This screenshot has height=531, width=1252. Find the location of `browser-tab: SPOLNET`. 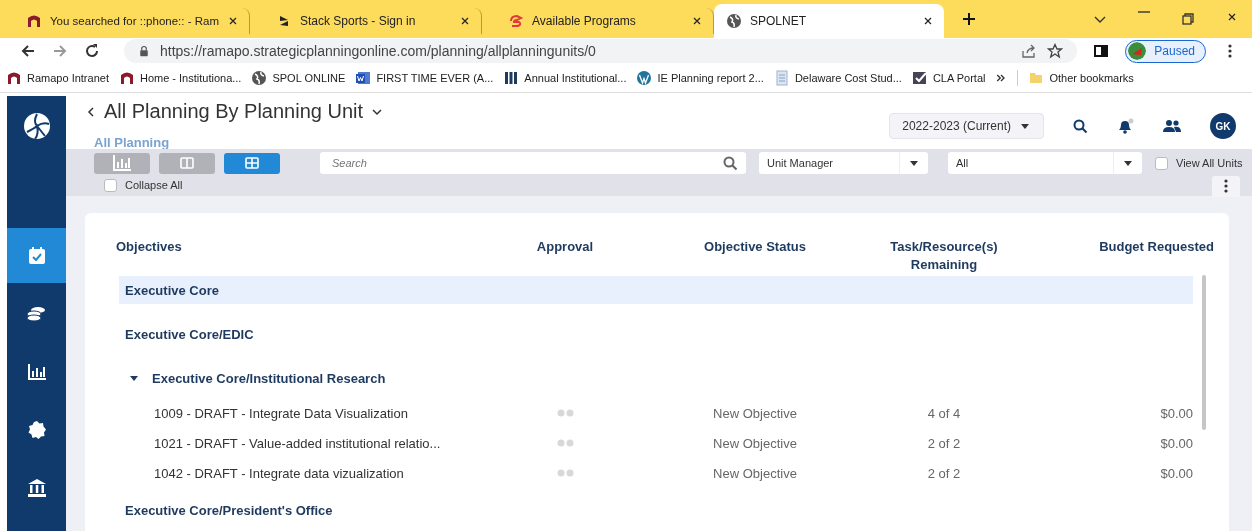

browser-tab: SPOLNET is located at coordinates (829, 21).